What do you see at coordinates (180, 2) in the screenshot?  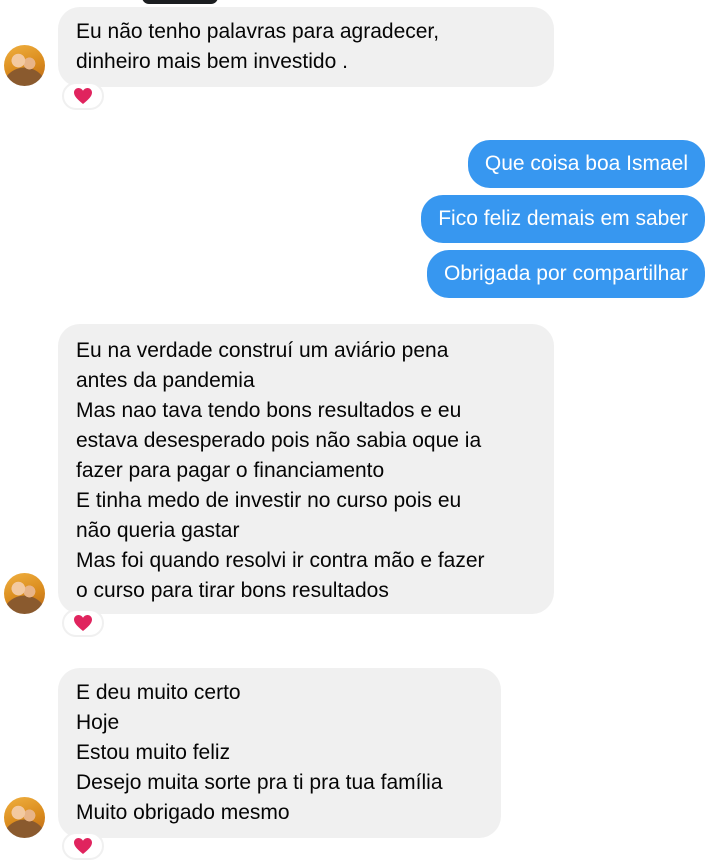 I see `top-indicator` at bounding box center [180, 2].